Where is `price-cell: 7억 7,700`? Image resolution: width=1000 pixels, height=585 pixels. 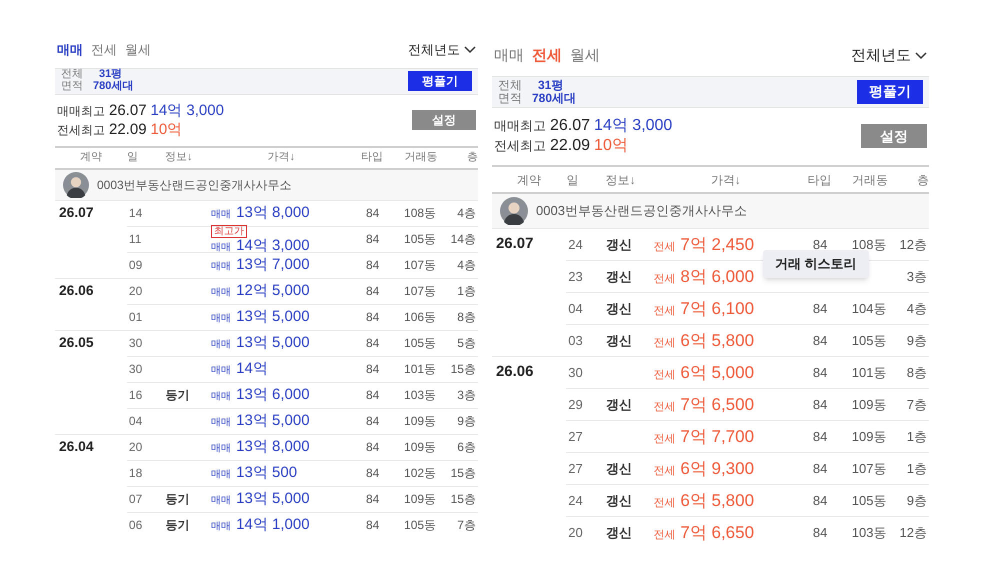
price-cell: 7억 7,700 is located at coordinates (717, 437).